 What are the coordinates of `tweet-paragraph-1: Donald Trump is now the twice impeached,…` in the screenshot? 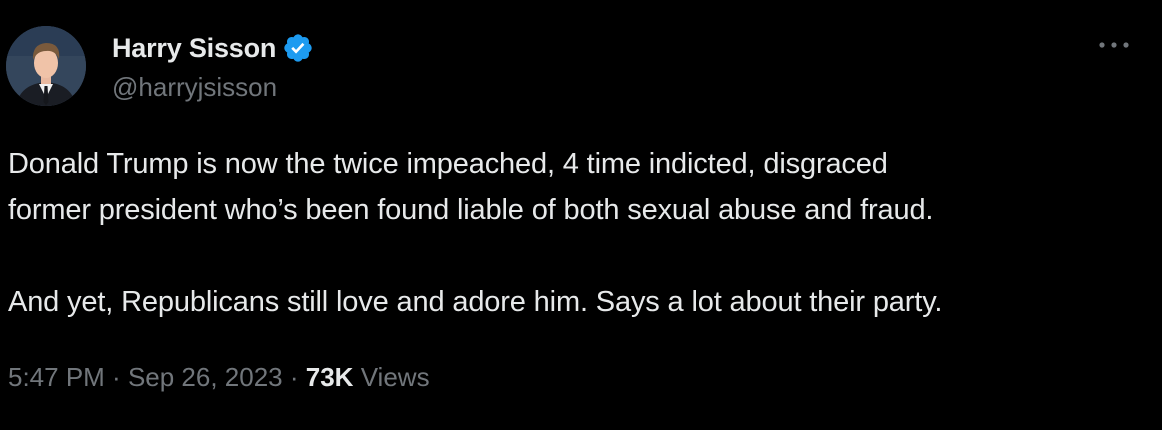 It's located at (471, 187).